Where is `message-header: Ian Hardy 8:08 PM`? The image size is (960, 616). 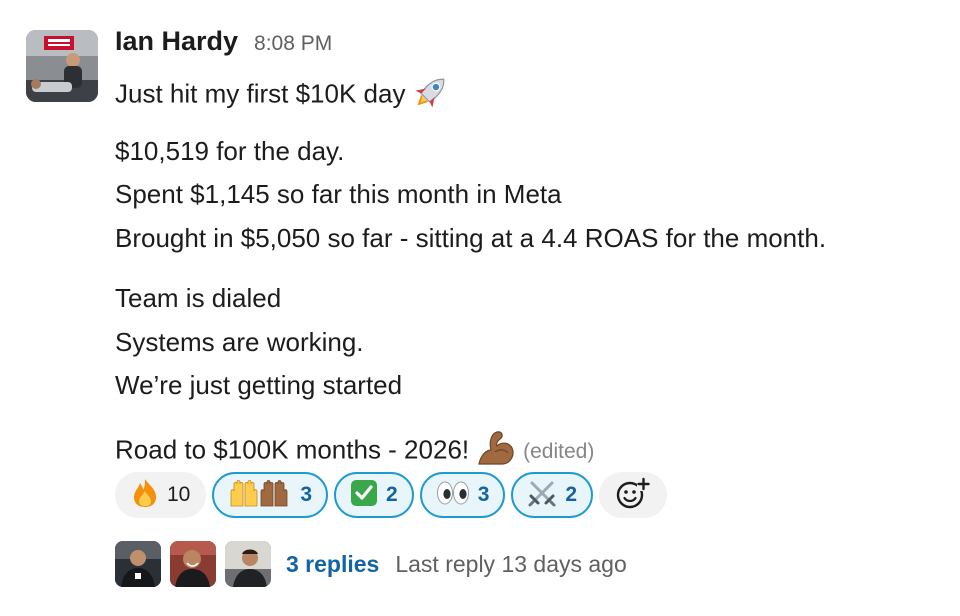 message-header: Ian Hardy 8:08 PM is located at coordinates (223, 46).